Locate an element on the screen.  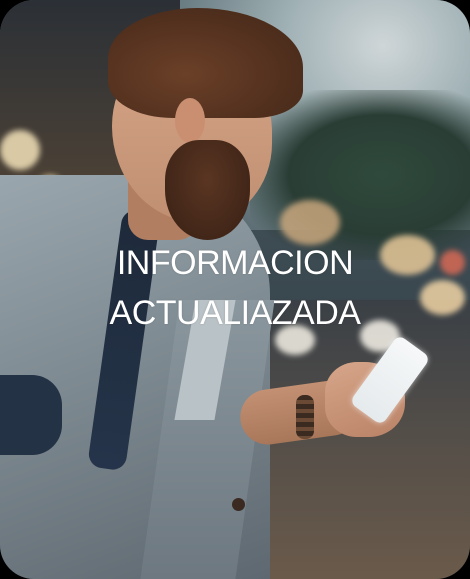
bokeh-light is located at coordinates (20, 150).